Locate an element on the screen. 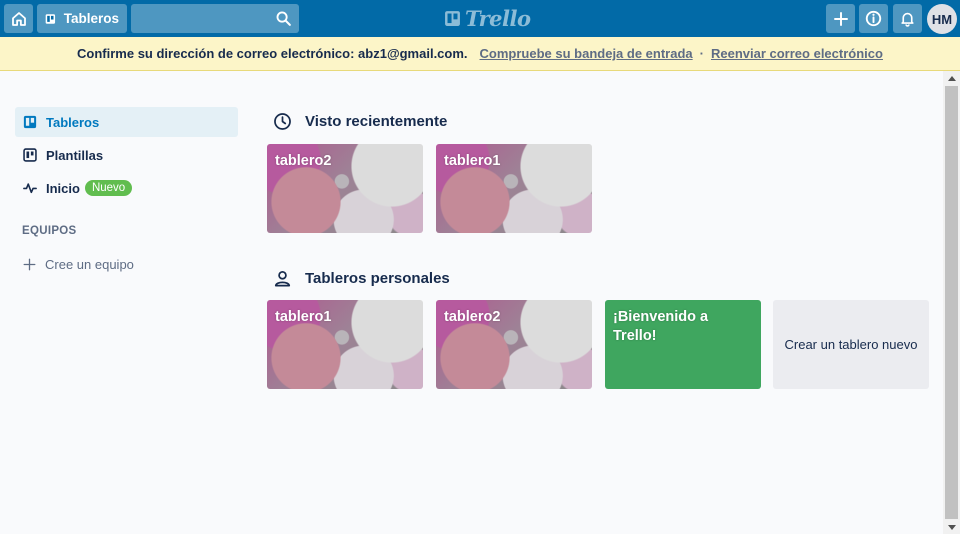  board-tile-title: ¡Bienvenido a Trello! is located at coordinates (661, 326).